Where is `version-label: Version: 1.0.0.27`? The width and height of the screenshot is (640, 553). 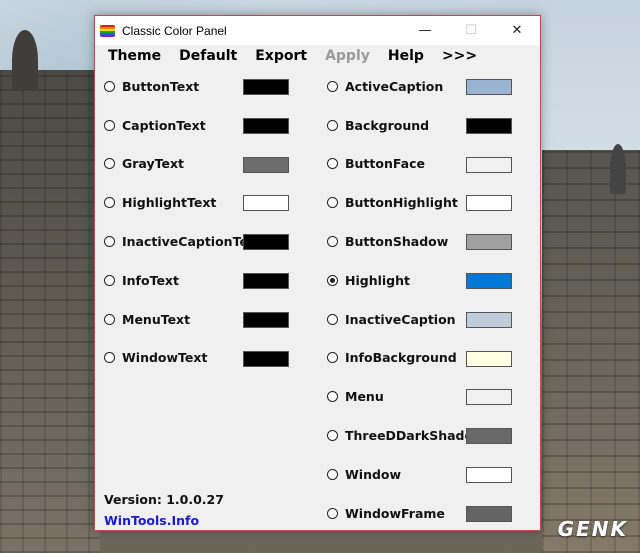 version-label: Version: 1.0.0.27 is located at coordinates (164, 499).